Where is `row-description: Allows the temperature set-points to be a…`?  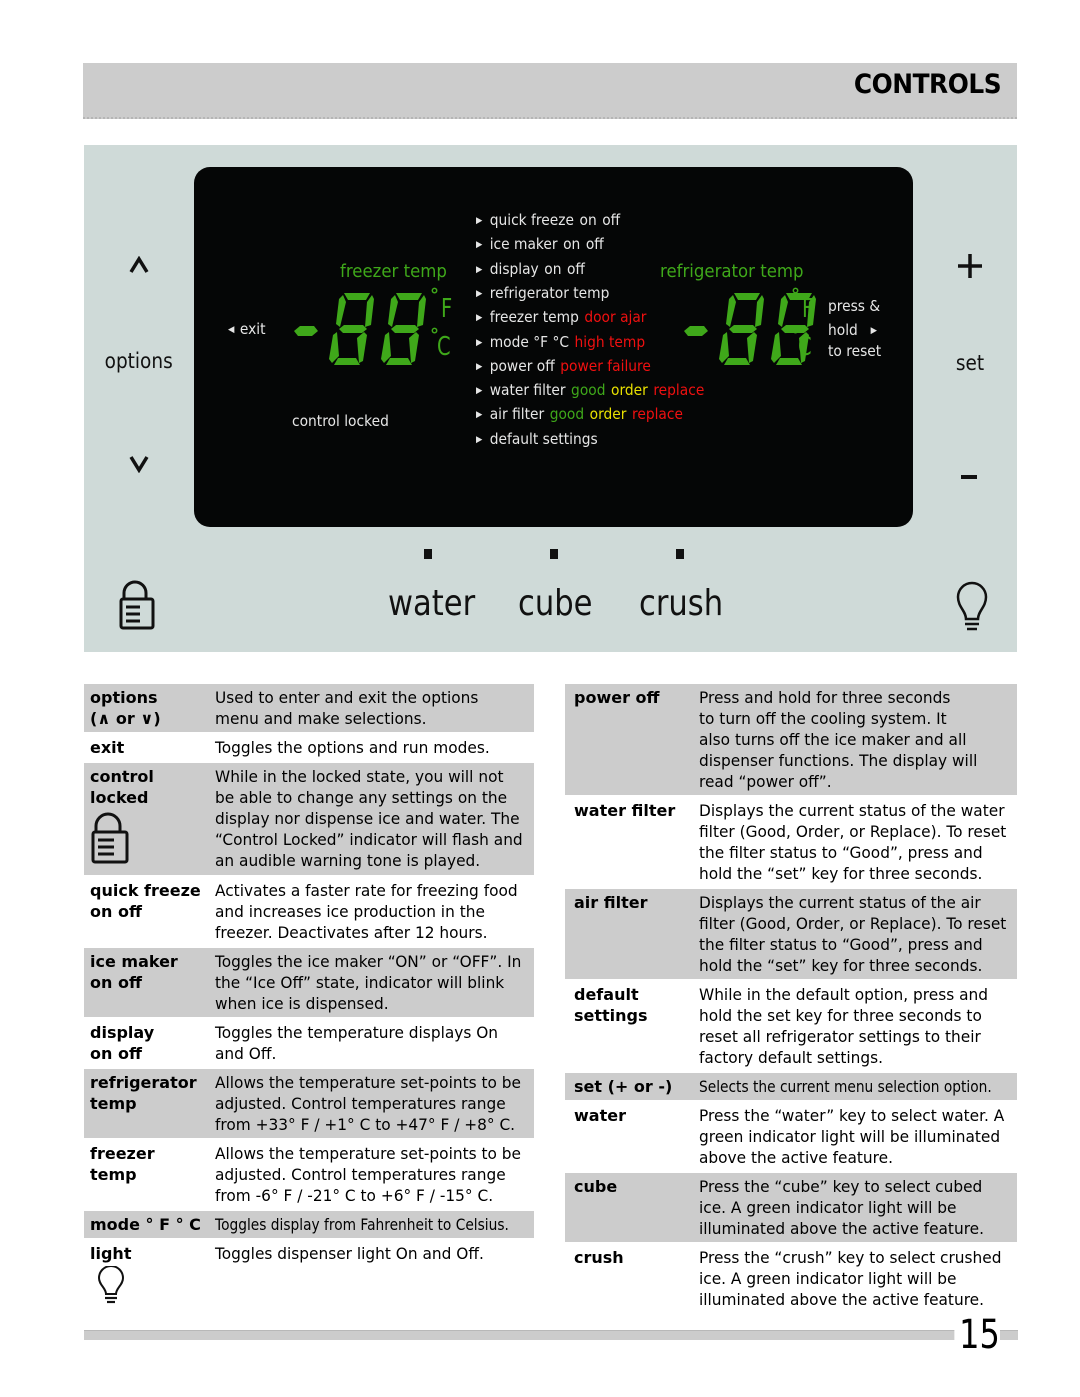
row-description: Allows the temperature set-points to be a… is located at coordinates (368, 1174).